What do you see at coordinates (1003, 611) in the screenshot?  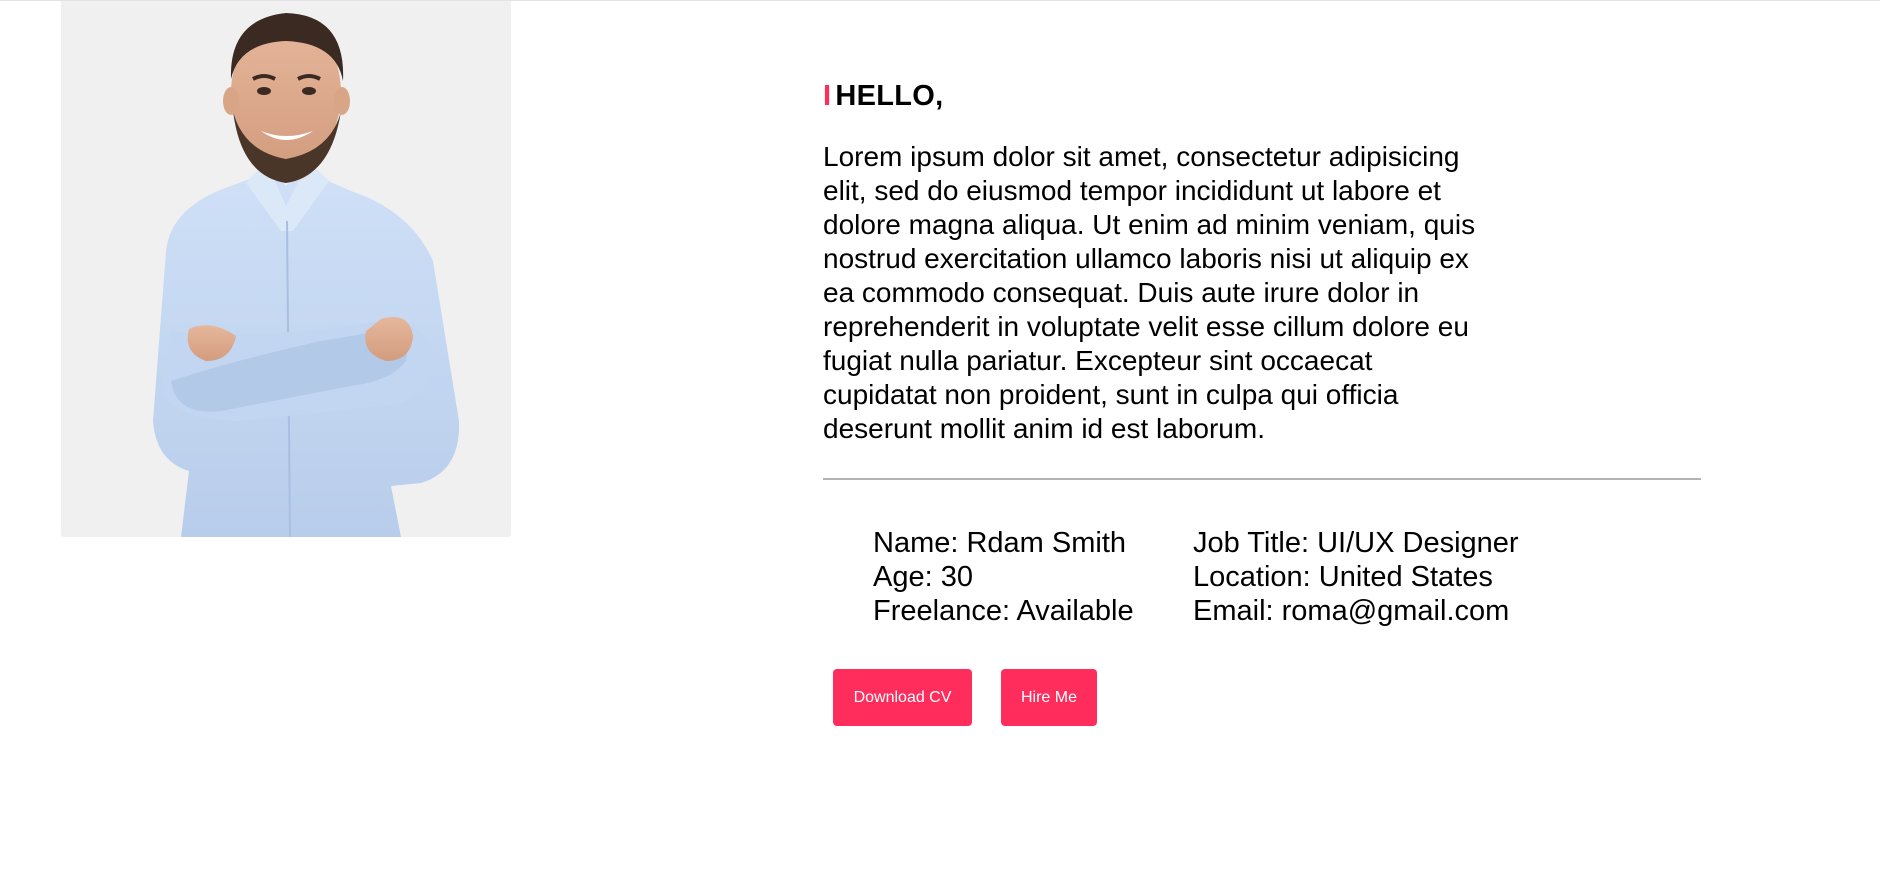 I see `info-freelance: Freelance: Available` at bounding box center [1003, 611].